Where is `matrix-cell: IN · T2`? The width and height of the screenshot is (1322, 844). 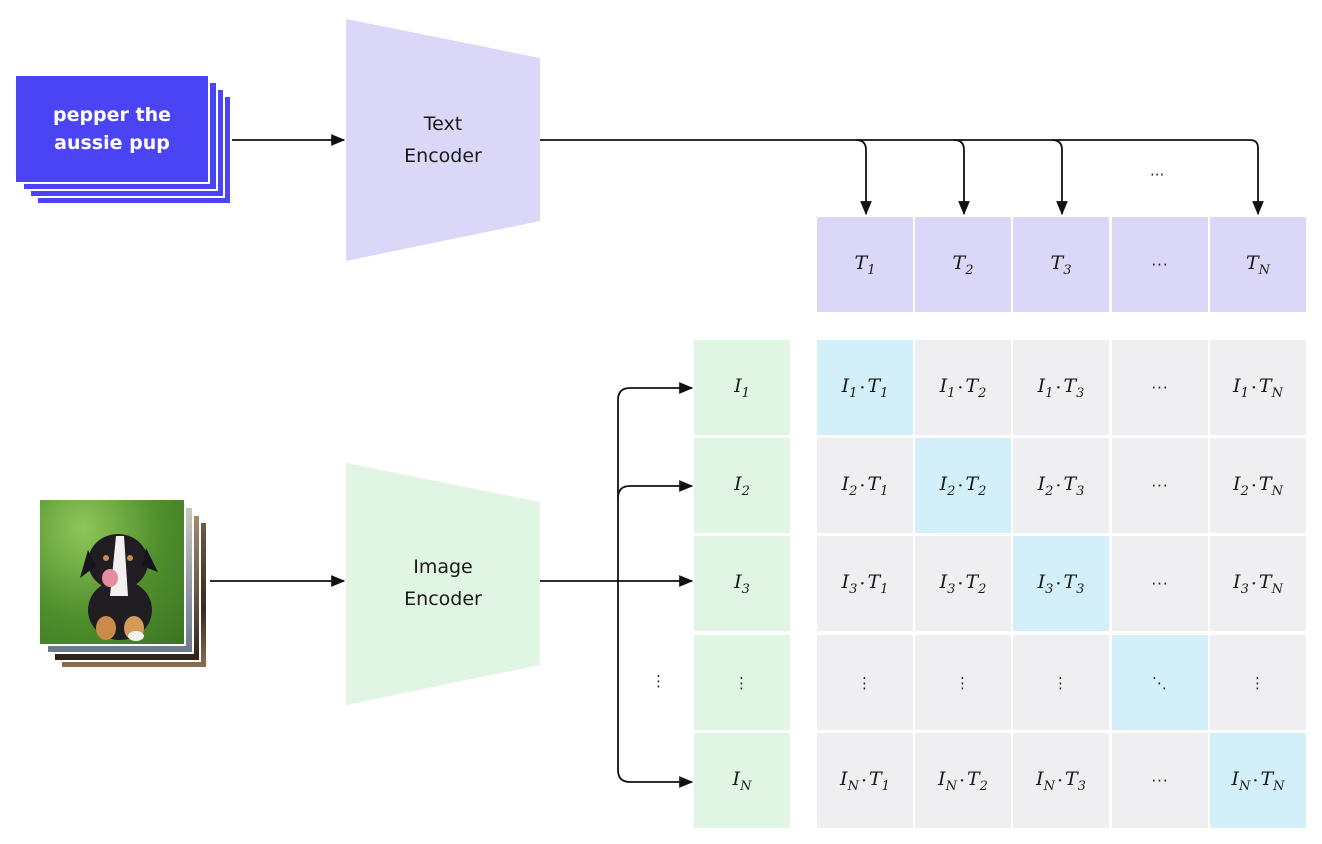
matrix-cell: IN · T2 is located at coordinates (963, 780).